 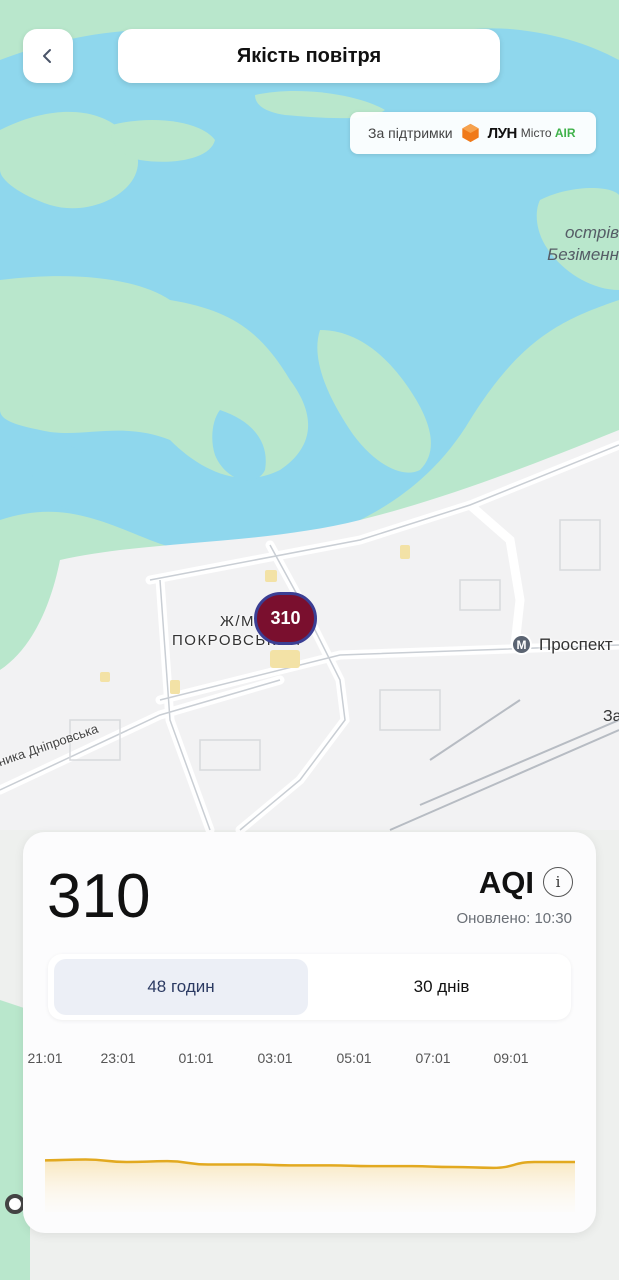 What do you see at coordinates (410, 133) in the screenshot?
I see `sponsor-prefix: За підтримки` at bounding box center [410, 133].